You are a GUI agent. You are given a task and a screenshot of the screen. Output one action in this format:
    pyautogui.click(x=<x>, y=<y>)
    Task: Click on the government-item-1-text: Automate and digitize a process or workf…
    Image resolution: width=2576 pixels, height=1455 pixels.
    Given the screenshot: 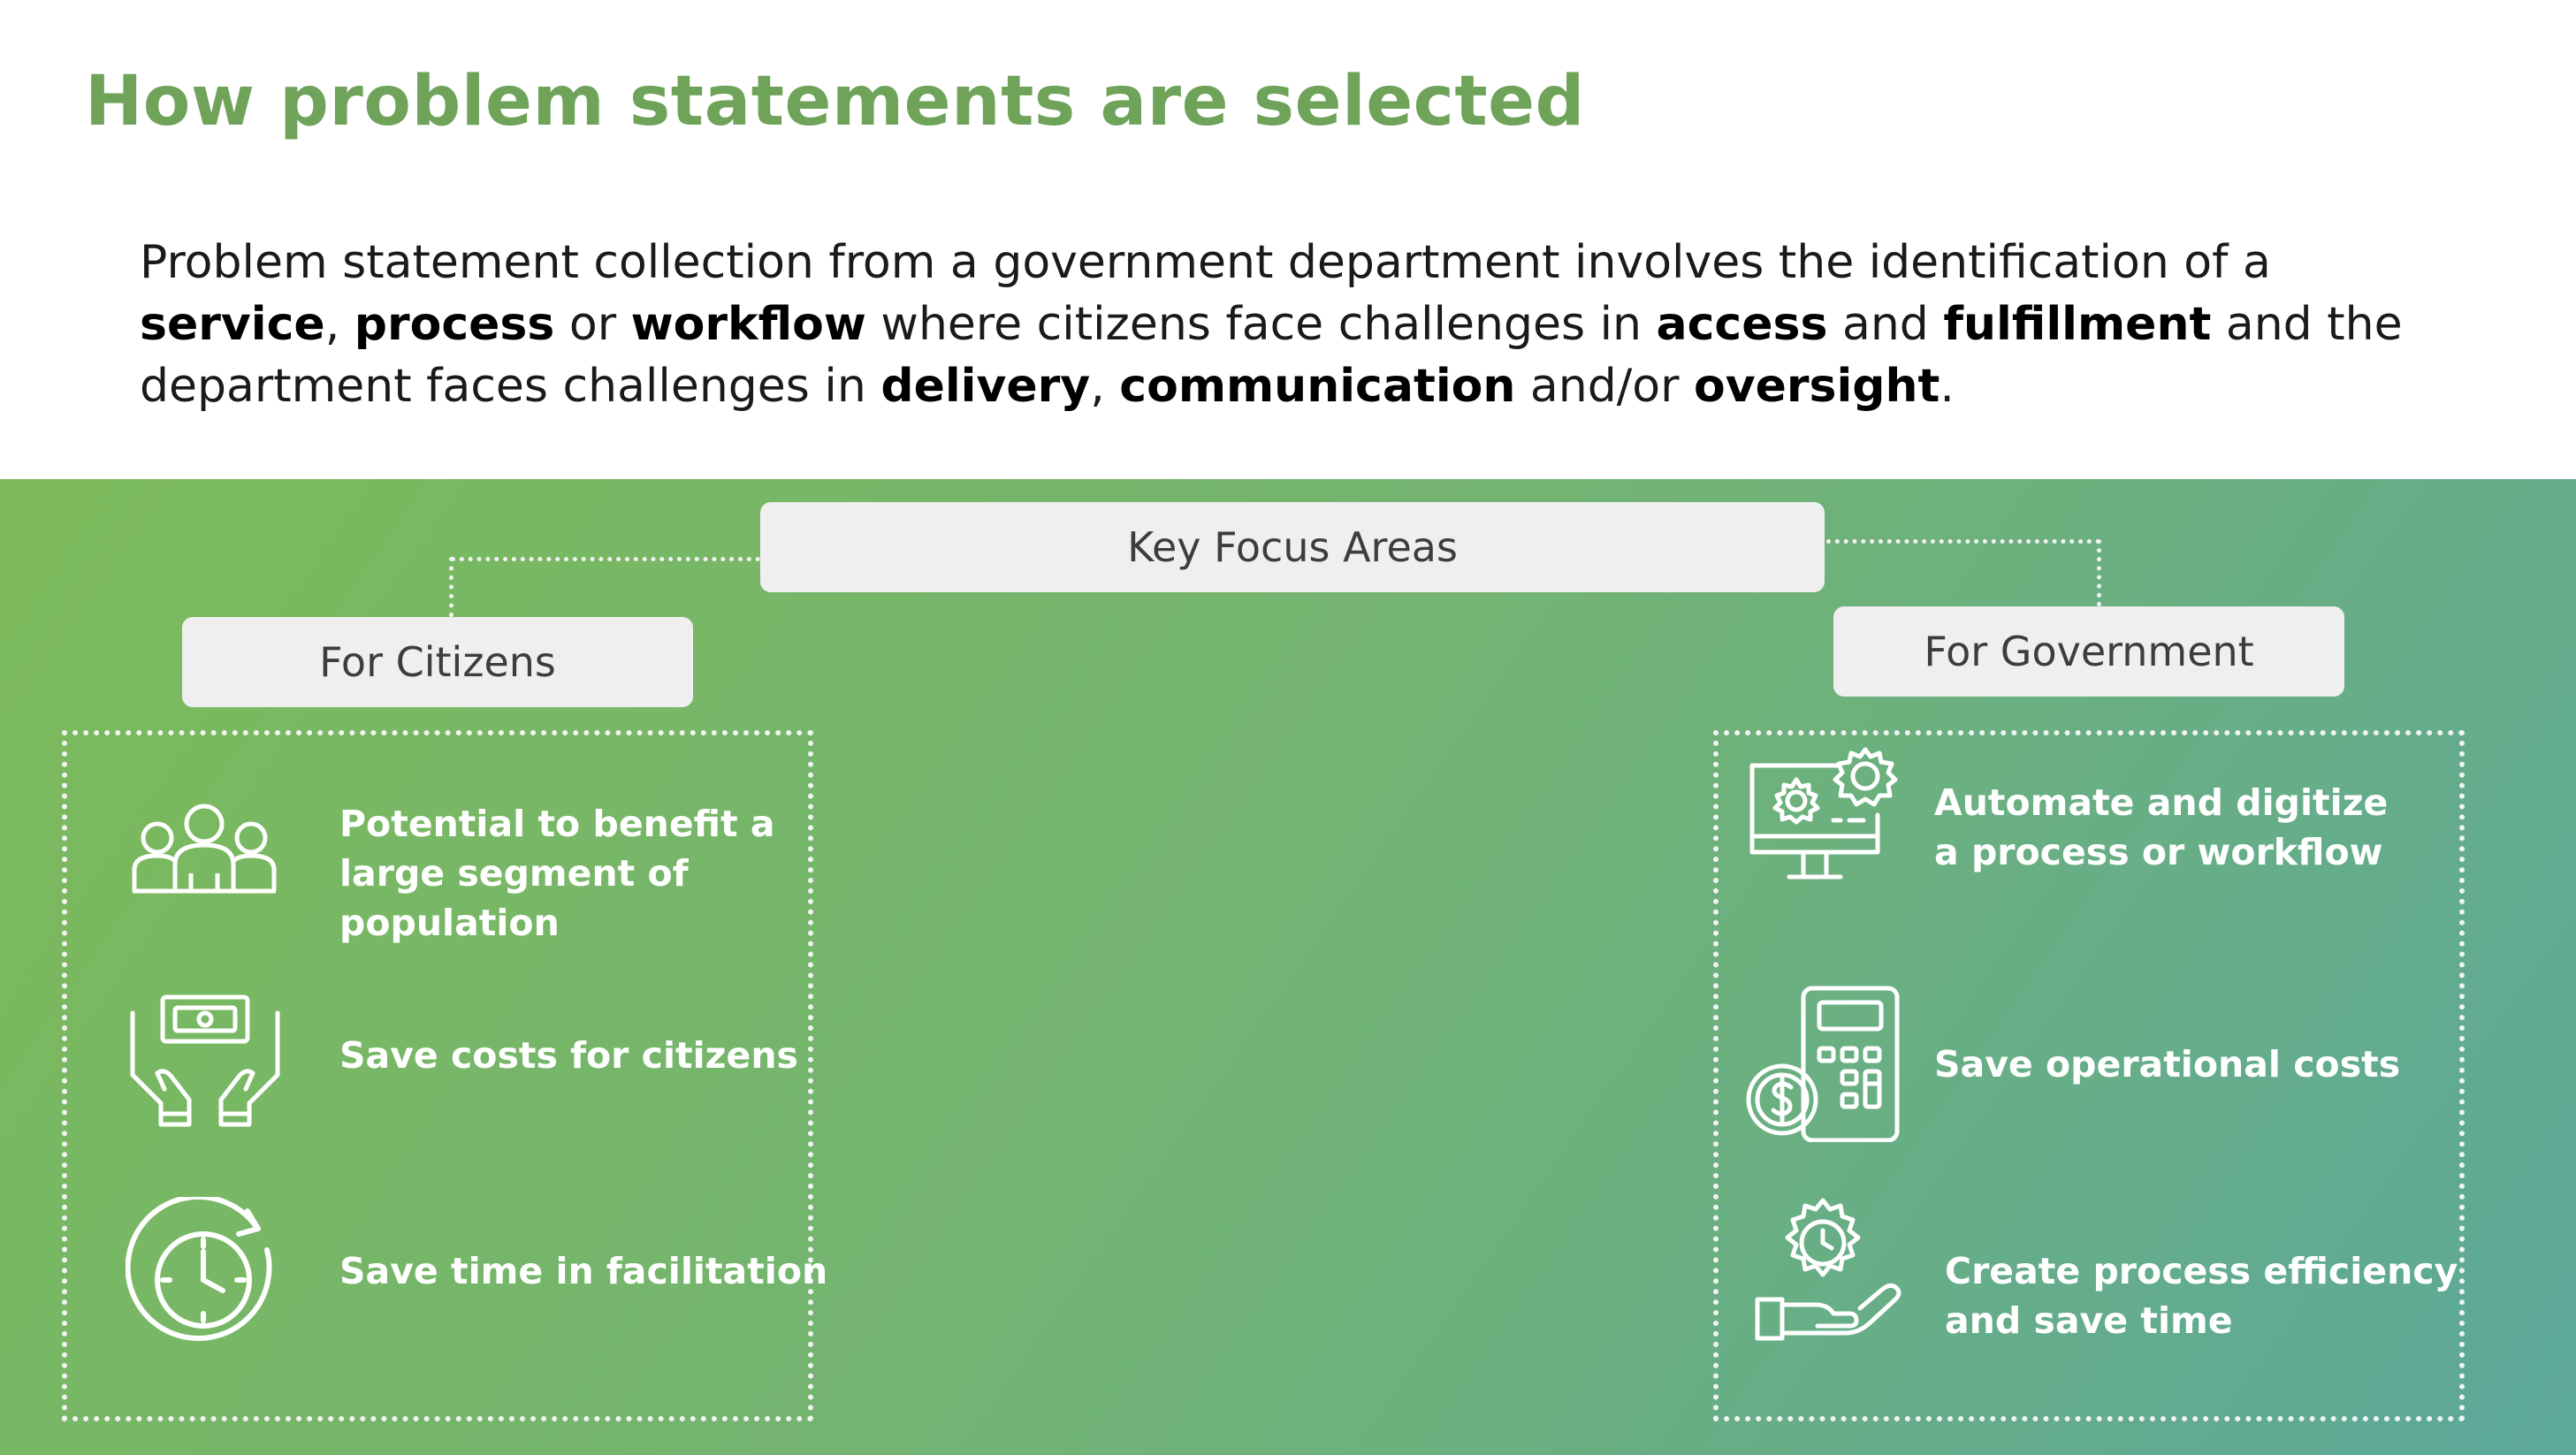 What is the action you would take?
    pyautogui.click(x=2161, y=827)
    